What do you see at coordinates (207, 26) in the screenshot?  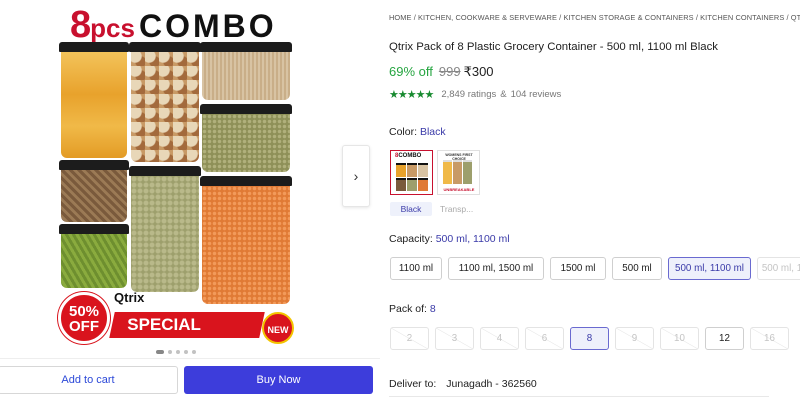 I see `combo-text: COMBO` at bounding box center [207, 26].